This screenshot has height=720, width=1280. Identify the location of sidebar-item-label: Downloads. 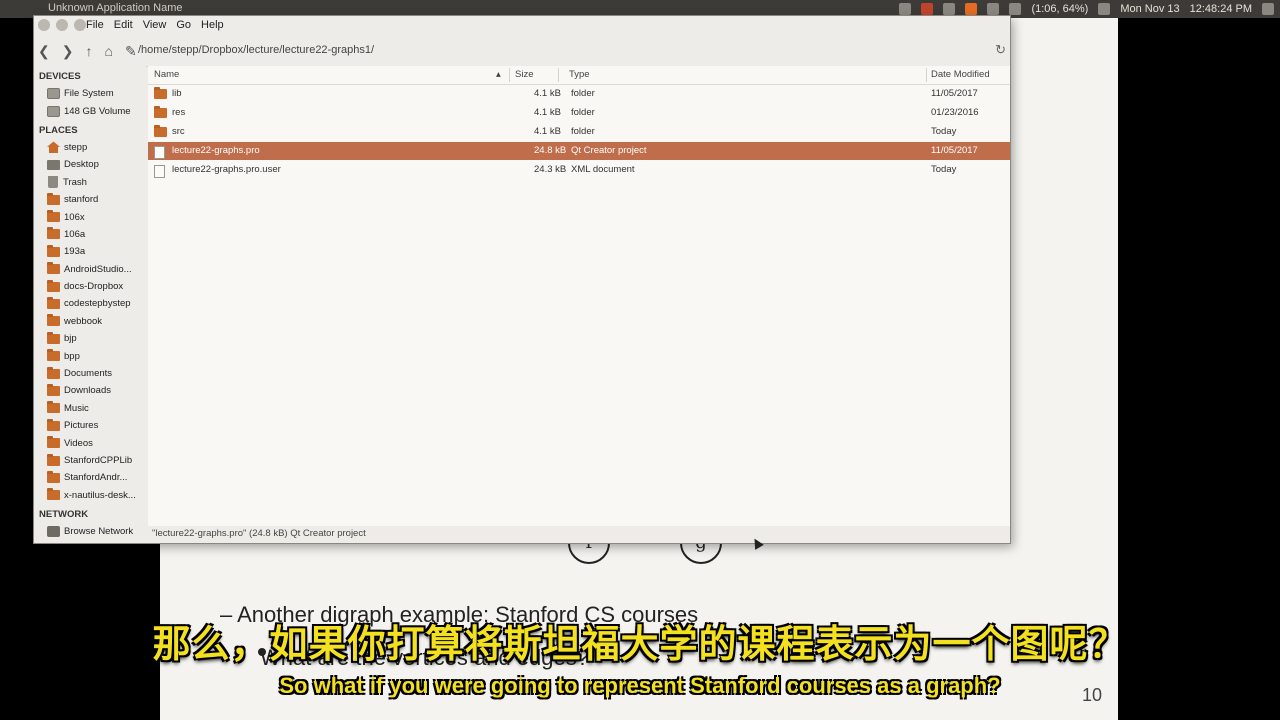
(87, 391).